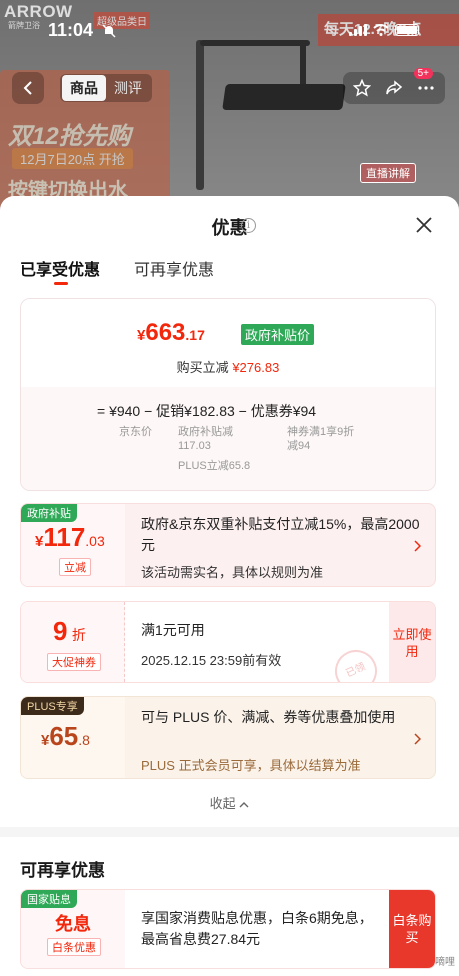  What do you see at coordinates (211, 660) in the screenshot?
I see `coupon-expiry: 2025.12.15 23:59前有效` at bounding box center [211, 660].